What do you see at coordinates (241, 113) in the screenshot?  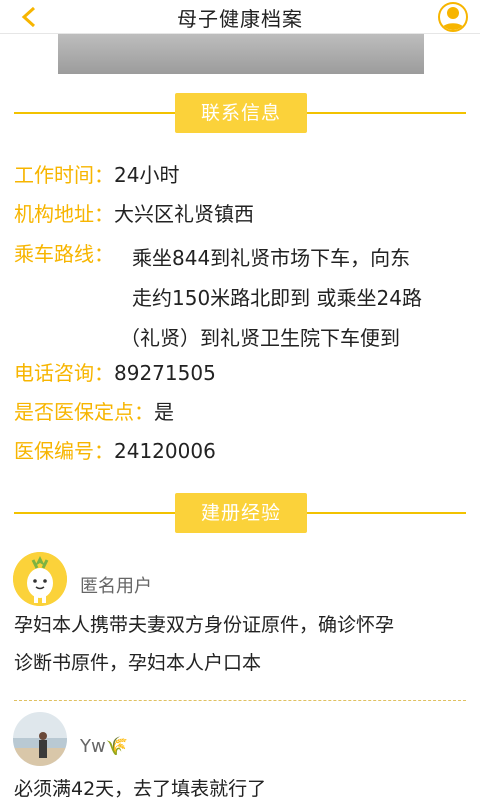 I see `section-title-contact: 联系信息` at bounding box center [241, 113].